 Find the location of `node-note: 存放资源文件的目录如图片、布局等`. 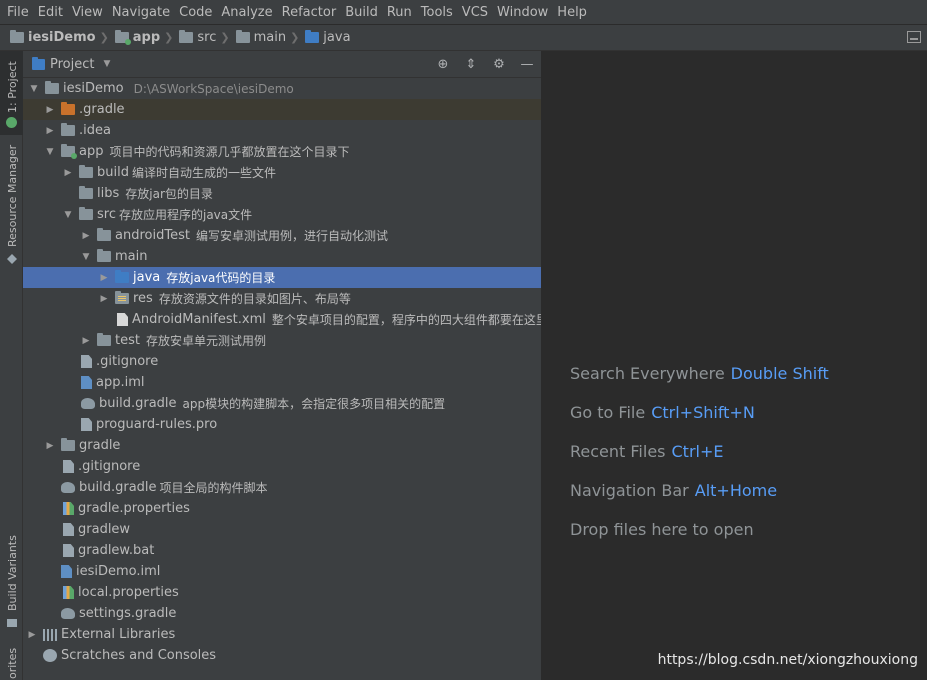

node-note: 存放资源文件的目录如图片、布局等 is located at coordinates (254, 299).